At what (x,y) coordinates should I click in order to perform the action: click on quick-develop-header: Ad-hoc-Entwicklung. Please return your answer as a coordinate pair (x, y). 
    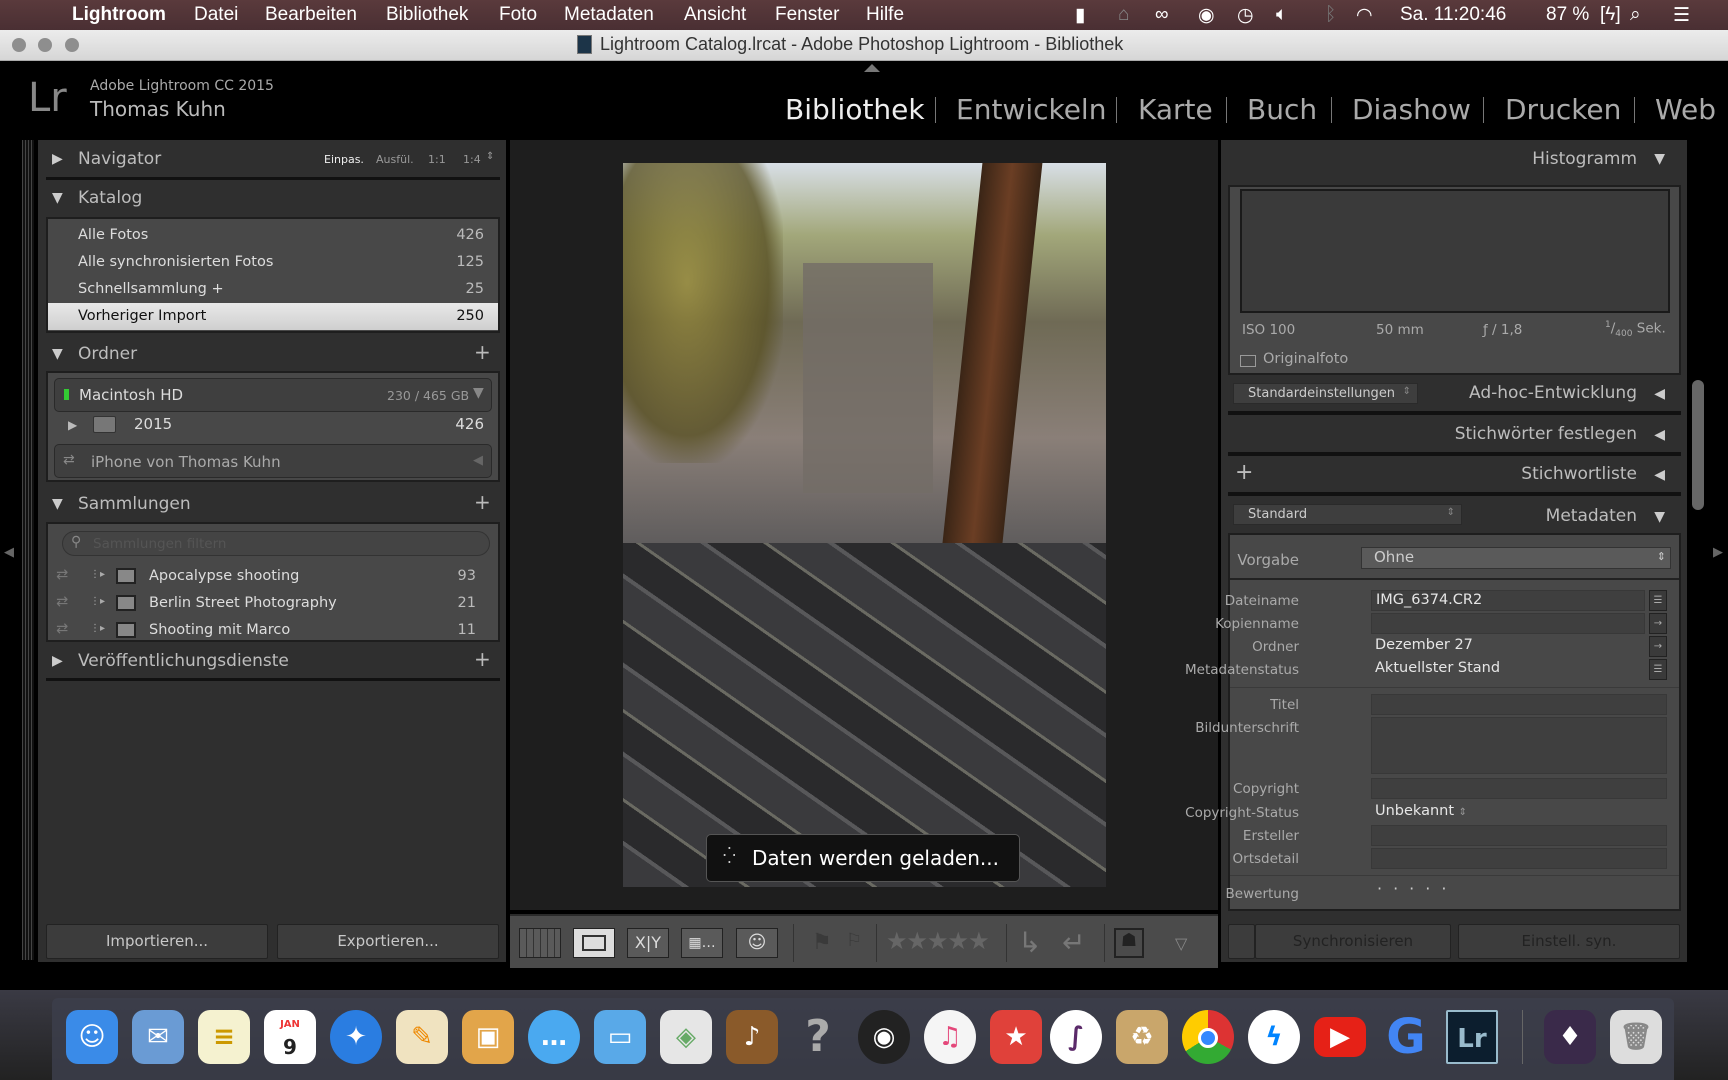
    Looking at the image, I should click on (1553, 393).